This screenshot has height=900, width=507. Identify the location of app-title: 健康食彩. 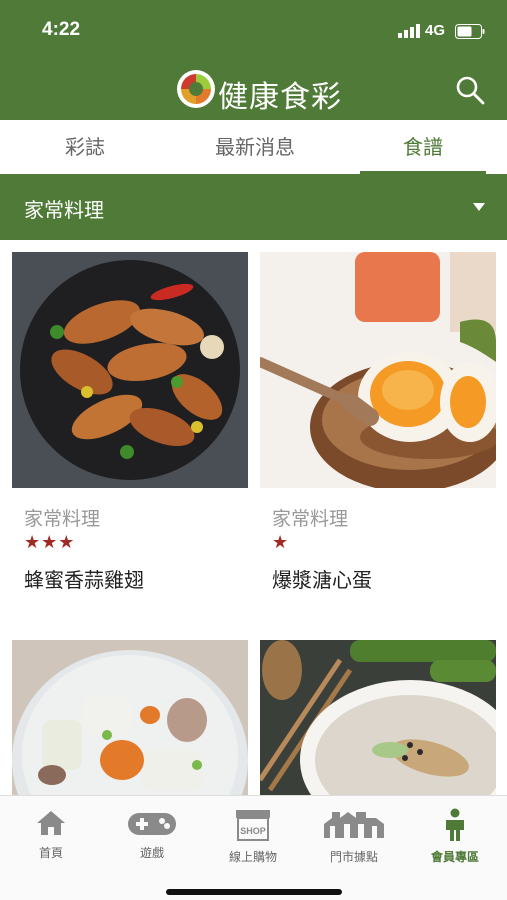
(280, 97).